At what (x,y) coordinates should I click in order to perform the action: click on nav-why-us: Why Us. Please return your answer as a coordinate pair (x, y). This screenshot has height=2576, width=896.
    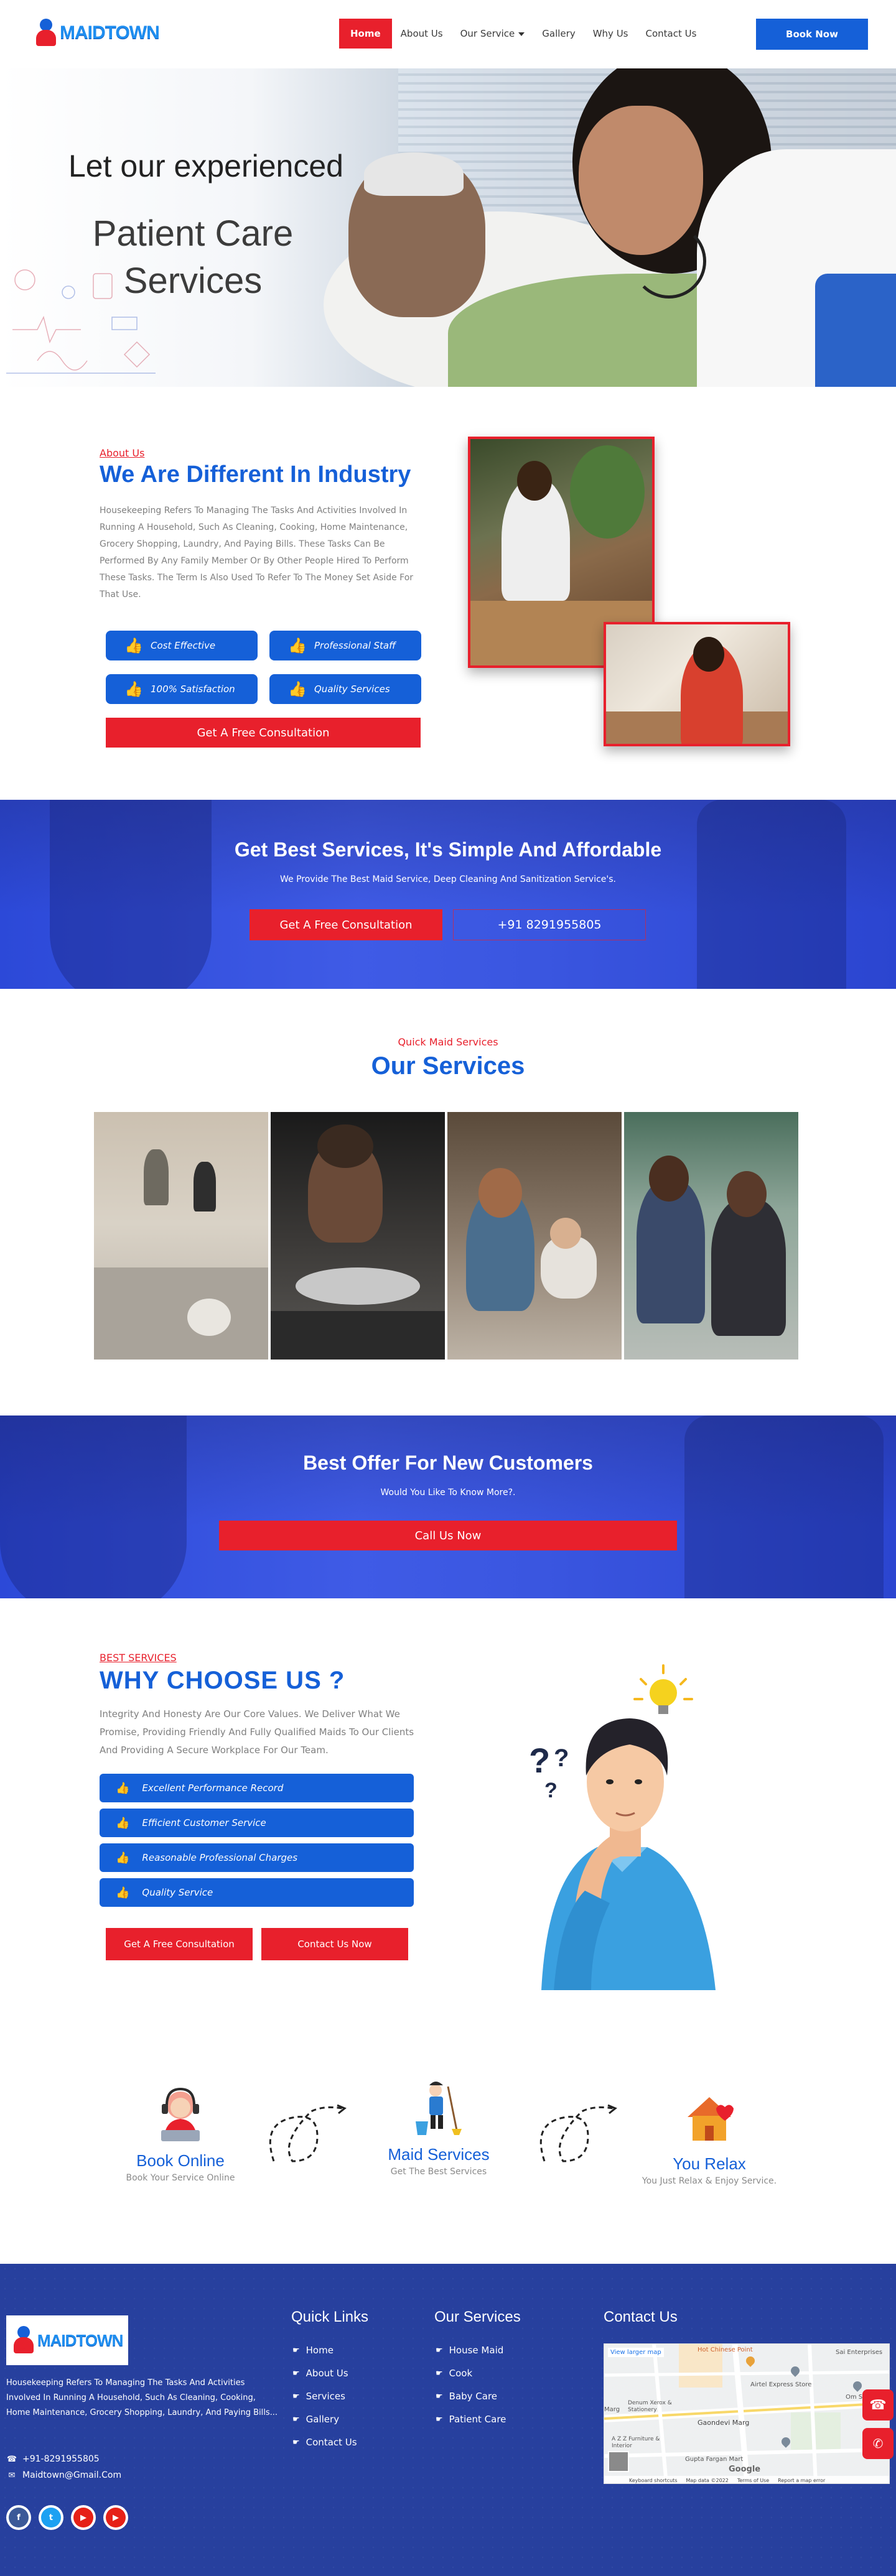
    Looking at the image, I should click on (610, 34).